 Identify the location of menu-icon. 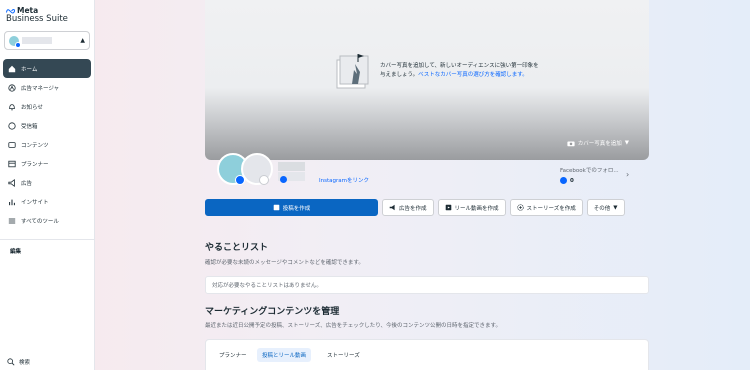
(12, 220).